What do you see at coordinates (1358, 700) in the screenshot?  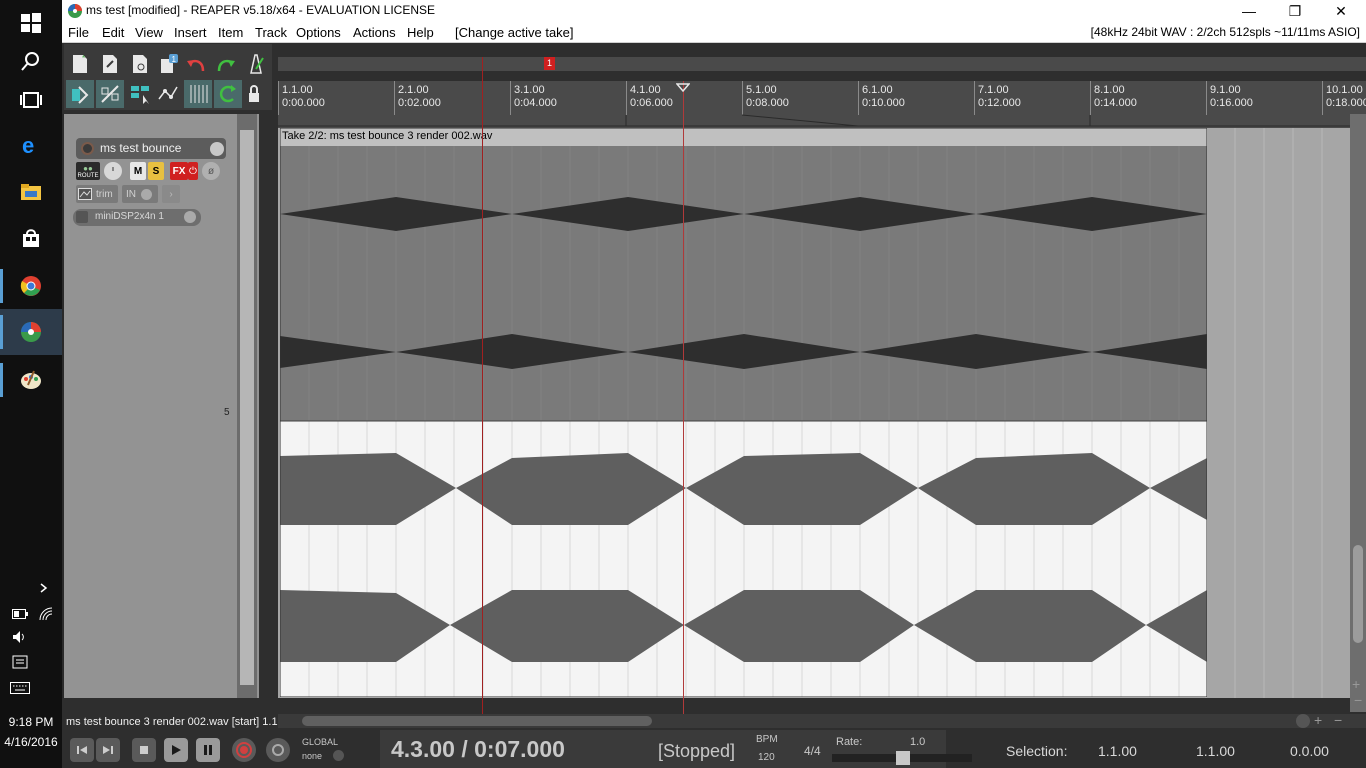 I see `vzoom-out-icon: −` at bounding box center [1358, 700].